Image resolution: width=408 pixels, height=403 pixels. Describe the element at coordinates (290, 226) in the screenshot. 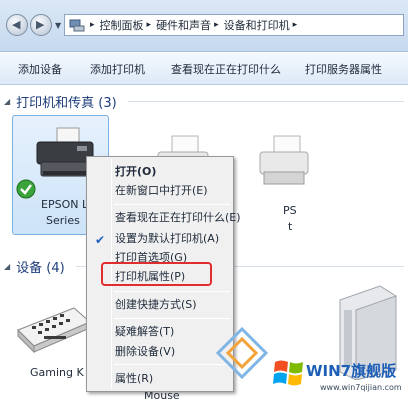

I see `fax-printer-label-line2: t` at that location.